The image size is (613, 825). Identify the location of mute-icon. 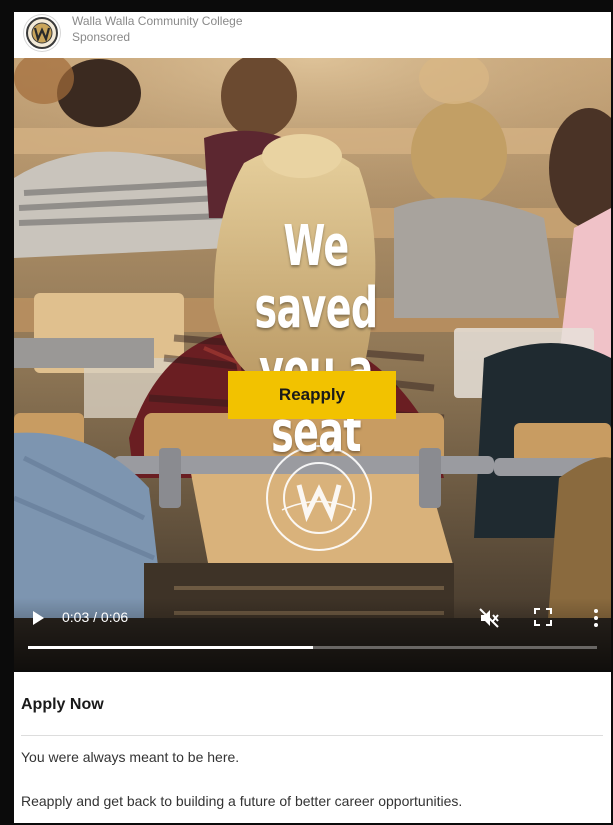
(489, 618).